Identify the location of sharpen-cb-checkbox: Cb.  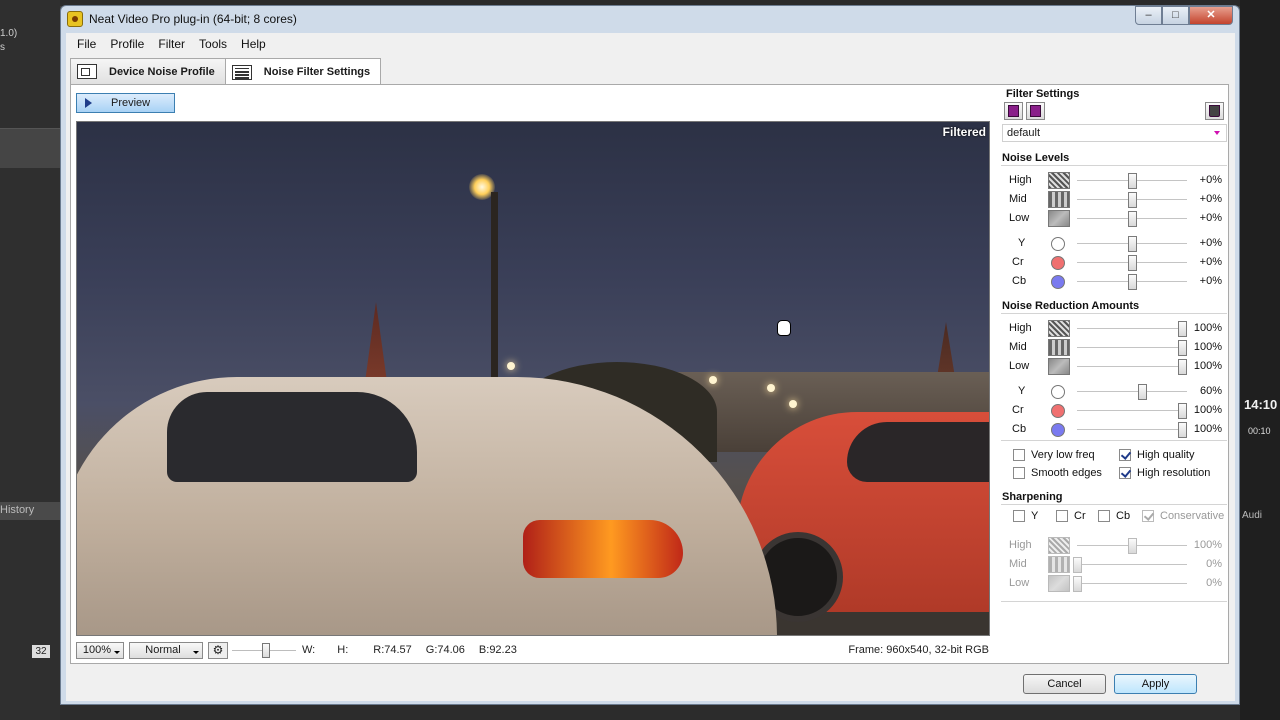
(1114, 516).